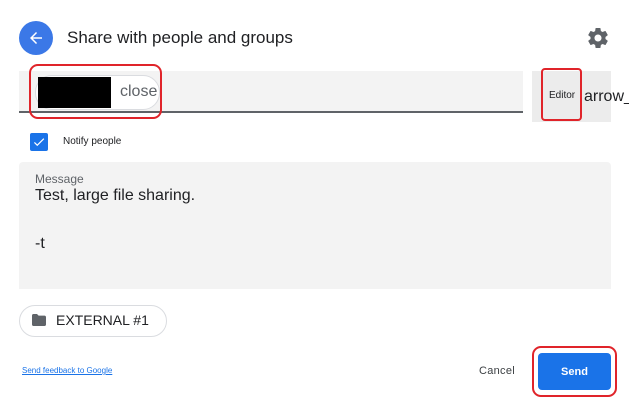 The image size is (629, 409). I want to click on dropdown-arrow-text: arrow_drop_down, so click(606, 96).